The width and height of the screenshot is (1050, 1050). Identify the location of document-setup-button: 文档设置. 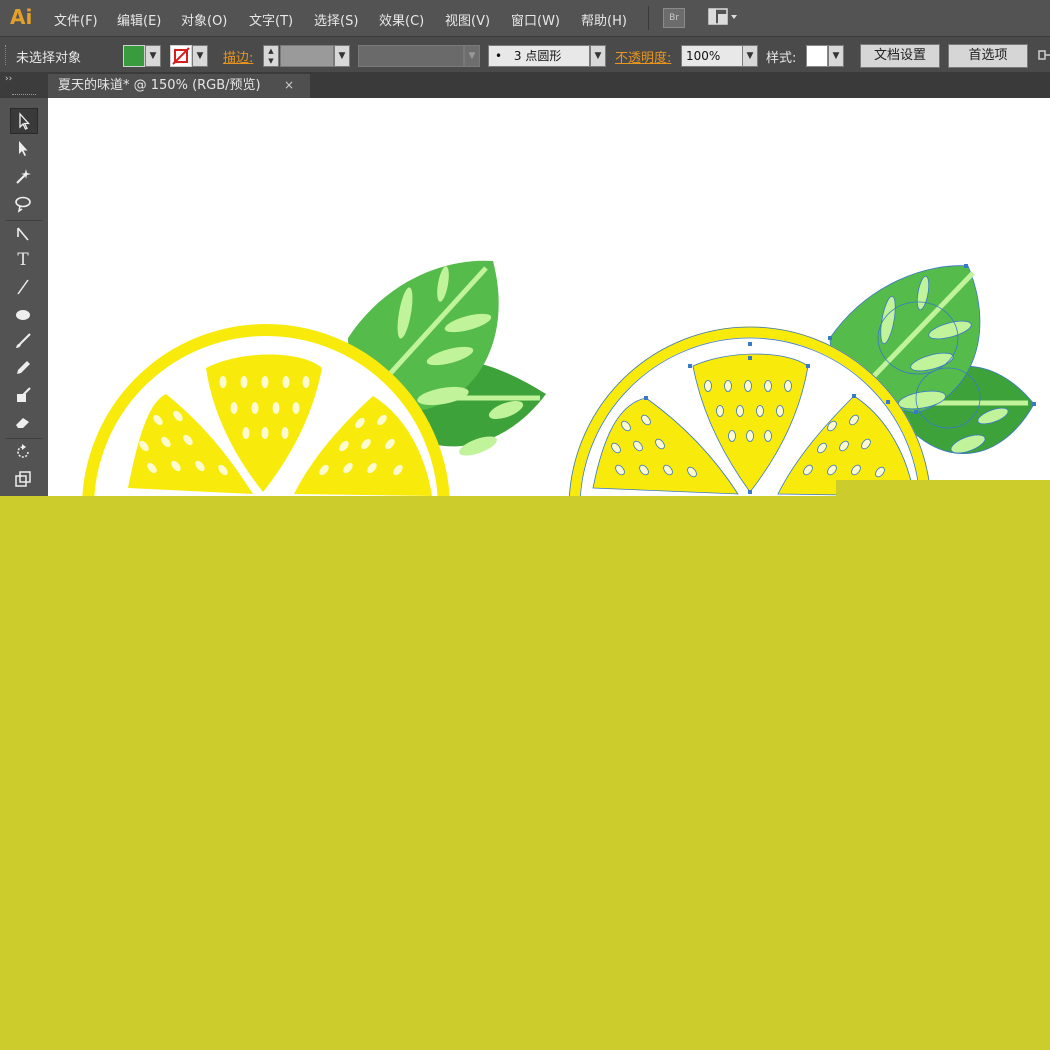
(900, 56).